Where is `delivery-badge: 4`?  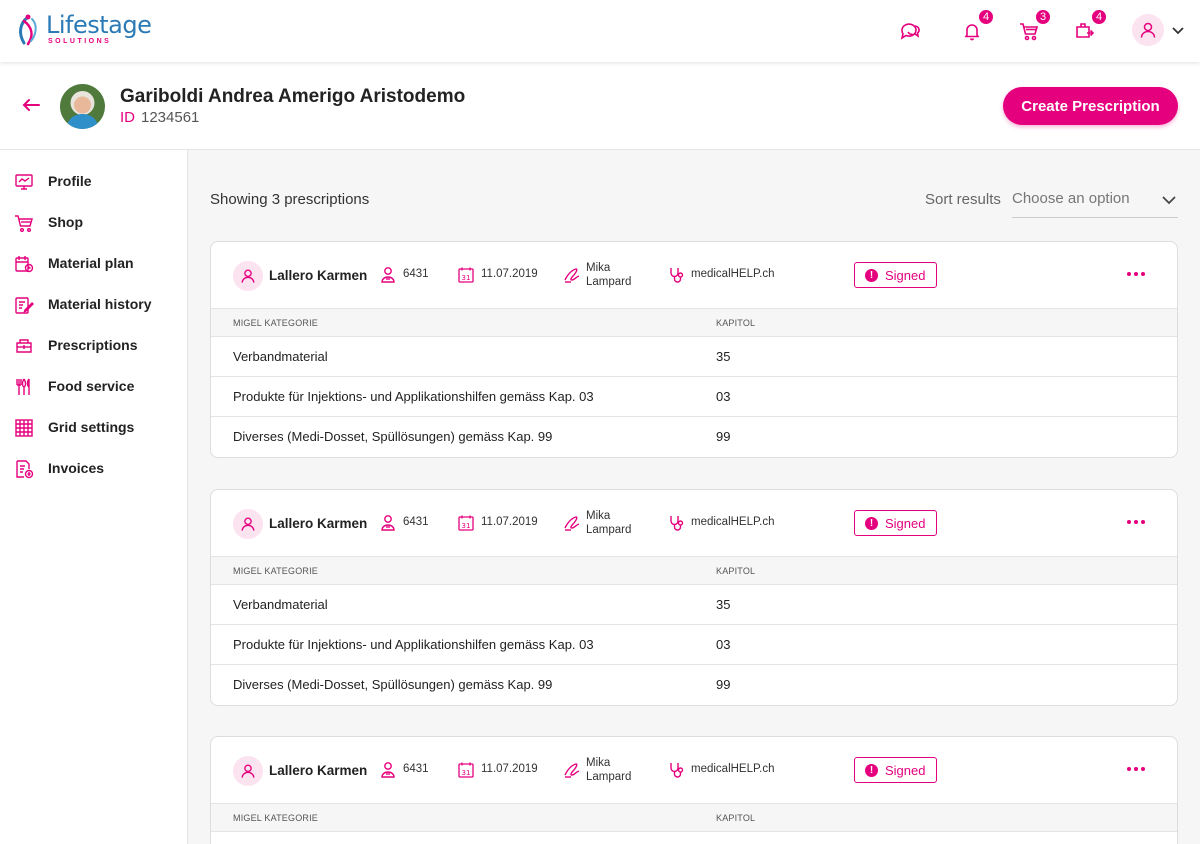 delivery-badge: 4 is located at coordinates (1099, 17).